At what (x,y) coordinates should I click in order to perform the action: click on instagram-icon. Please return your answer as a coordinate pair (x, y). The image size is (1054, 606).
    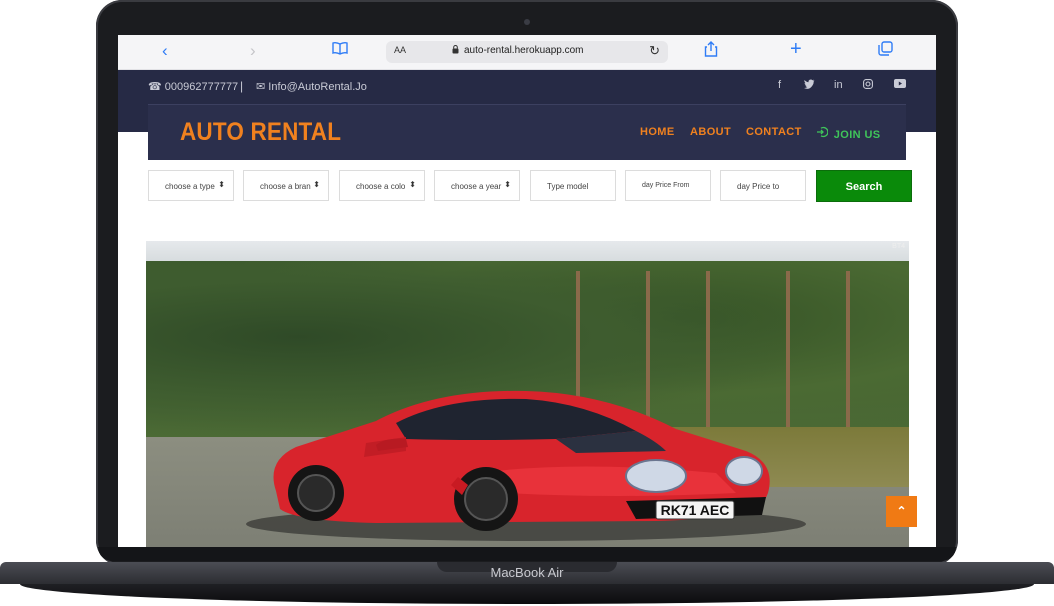
    Looking at the image, I should click on (868, 85).